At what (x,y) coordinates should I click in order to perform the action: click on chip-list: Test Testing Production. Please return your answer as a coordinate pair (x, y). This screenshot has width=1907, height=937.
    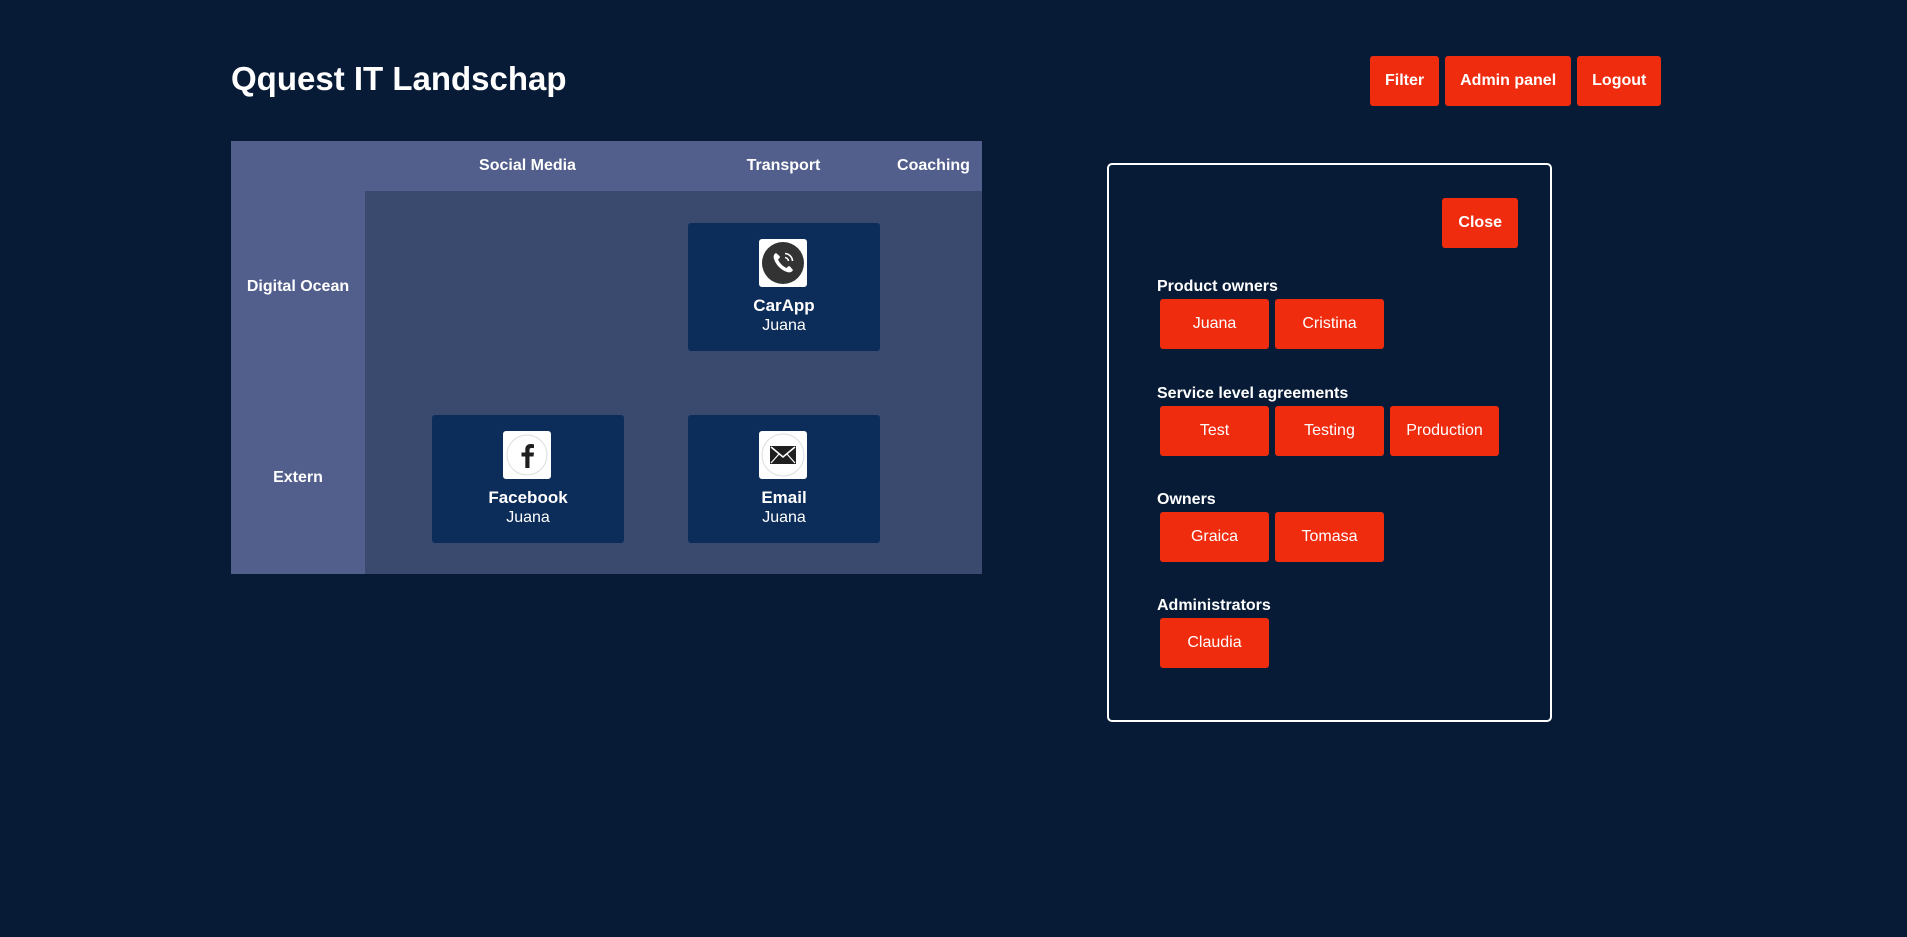
    Looking at the image, I should click on (1329, 431).